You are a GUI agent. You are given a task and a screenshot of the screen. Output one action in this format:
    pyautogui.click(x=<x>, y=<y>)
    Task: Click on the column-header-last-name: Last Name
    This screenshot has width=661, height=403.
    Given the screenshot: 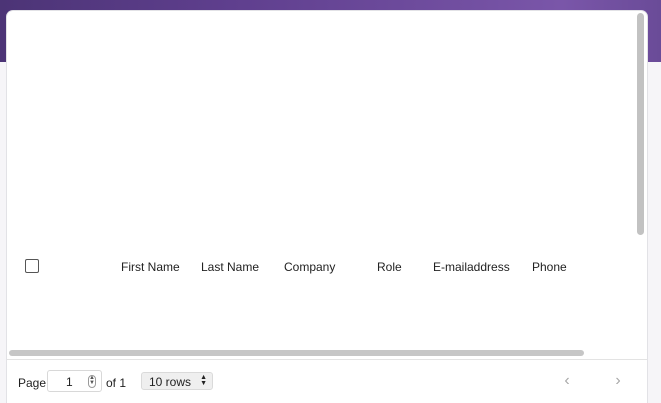 What is the action you would take?
    pyautogui.click(x=230, y=267)
    